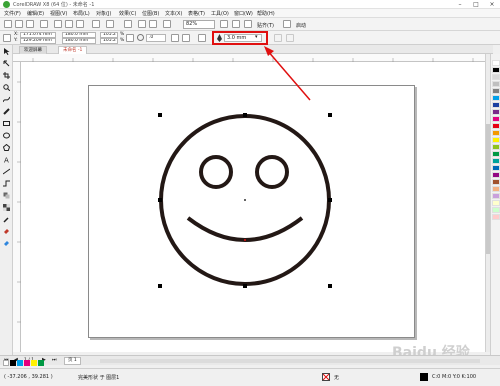  Describe the element at coordinates (28, 377) in the screenshot. I see `cursor-coordinates: ( -37.206 , 39.281 )` at that location.